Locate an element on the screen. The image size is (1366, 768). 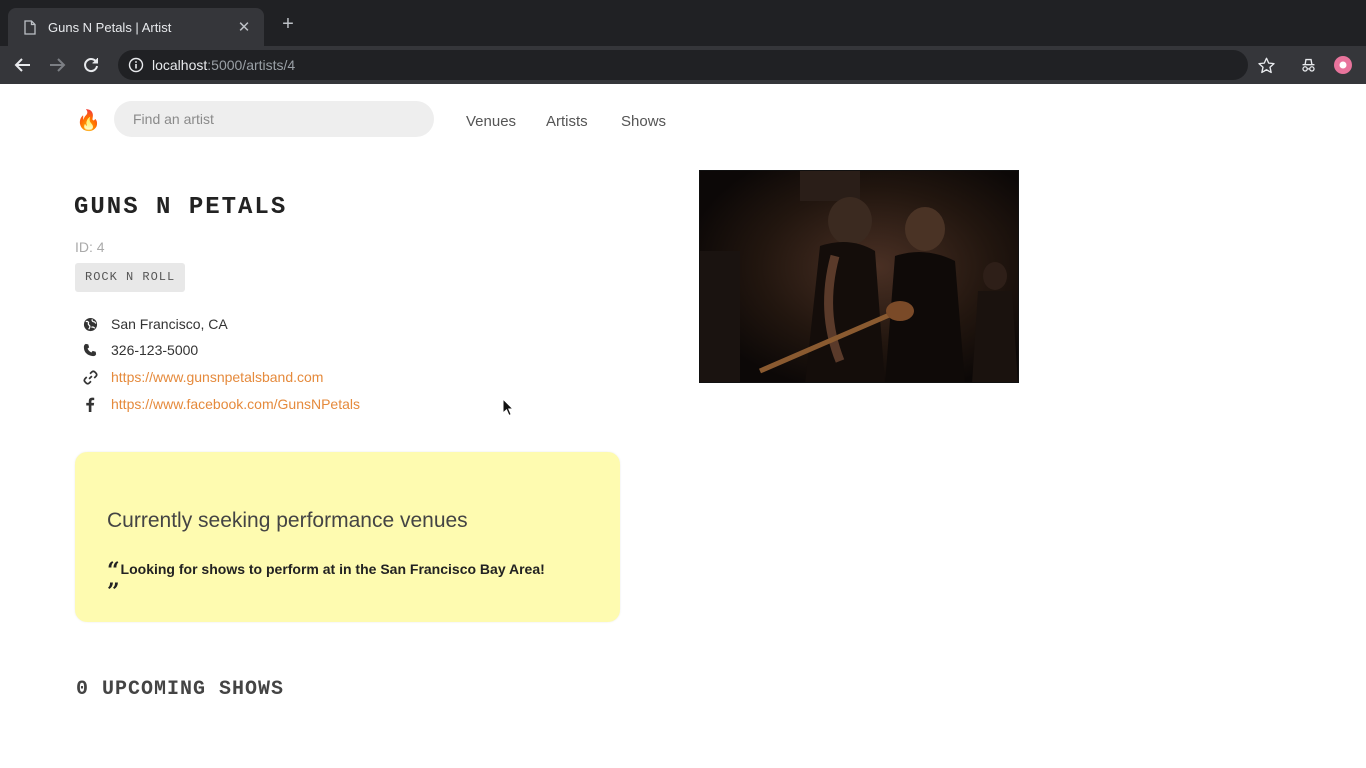
arrow-right-icon is located at coordinates (58, 65).